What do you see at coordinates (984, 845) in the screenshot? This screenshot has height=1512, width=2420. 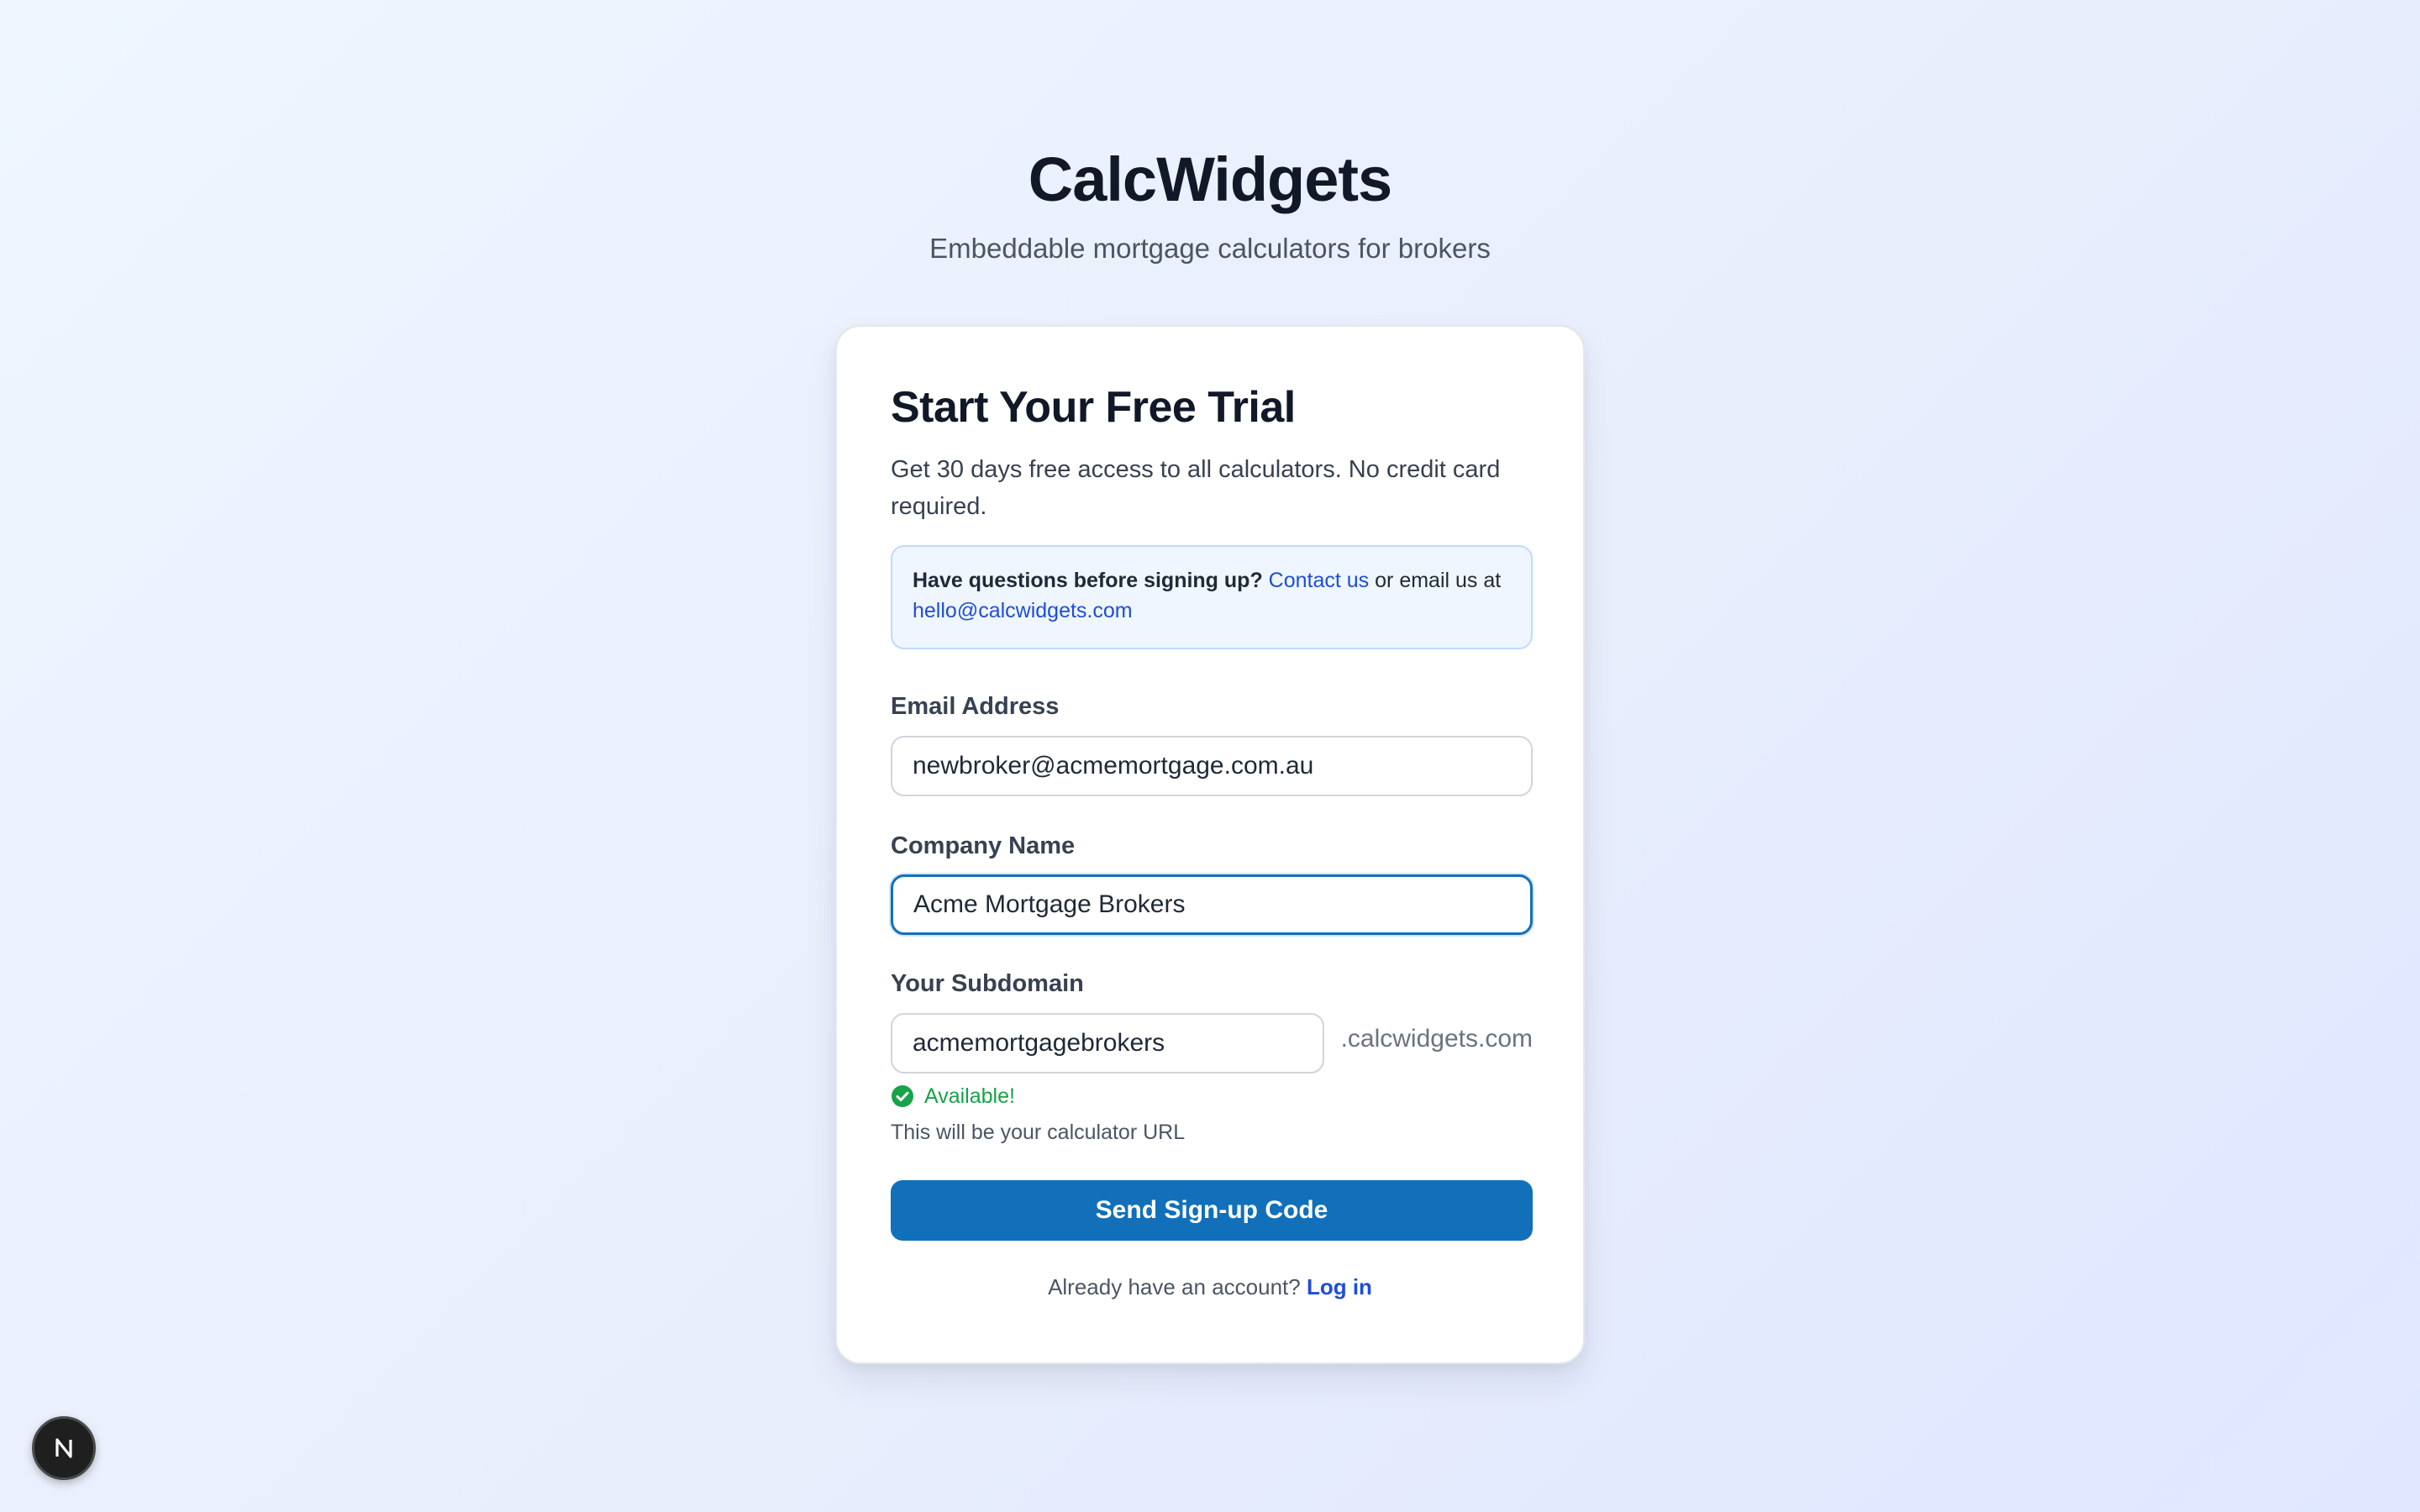 I see `company-label: Company Name` at bounding box center [984, 845].